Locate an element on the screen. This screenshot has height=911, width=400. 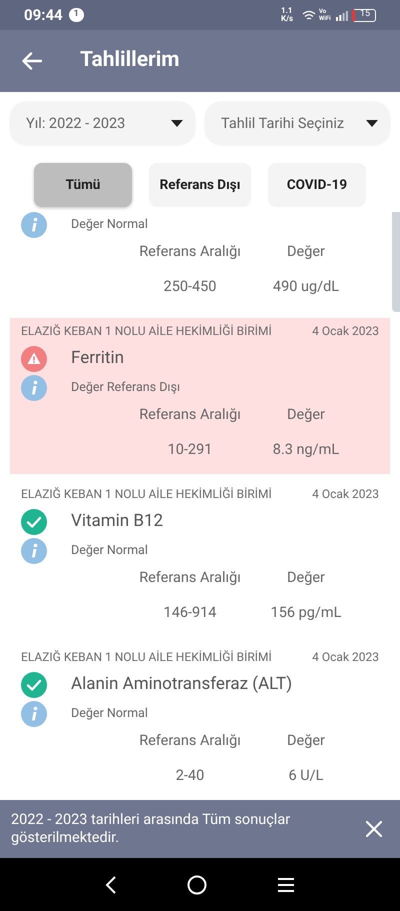
menu-button is located at coordinates (286, 884).